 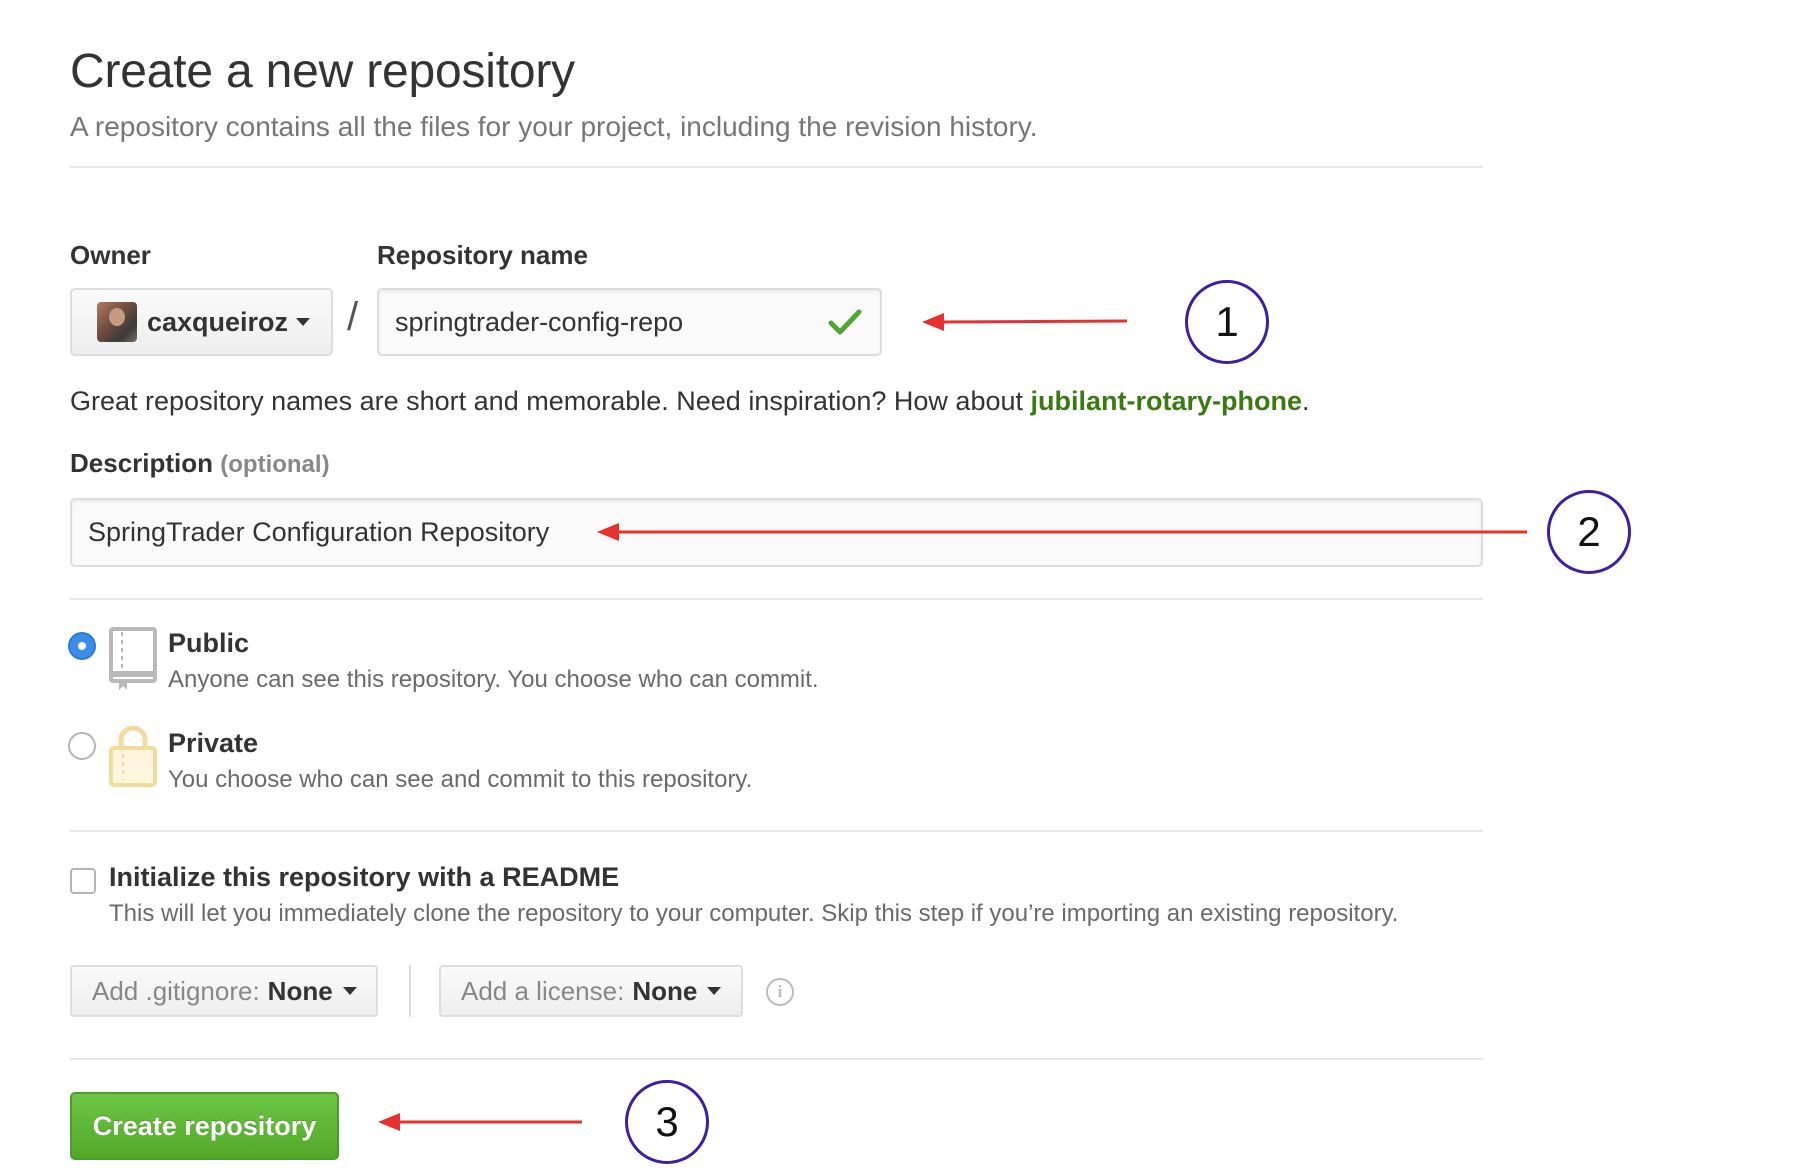 I want to click on annotation-marker-3: 3, so click(x=667, y=1122).